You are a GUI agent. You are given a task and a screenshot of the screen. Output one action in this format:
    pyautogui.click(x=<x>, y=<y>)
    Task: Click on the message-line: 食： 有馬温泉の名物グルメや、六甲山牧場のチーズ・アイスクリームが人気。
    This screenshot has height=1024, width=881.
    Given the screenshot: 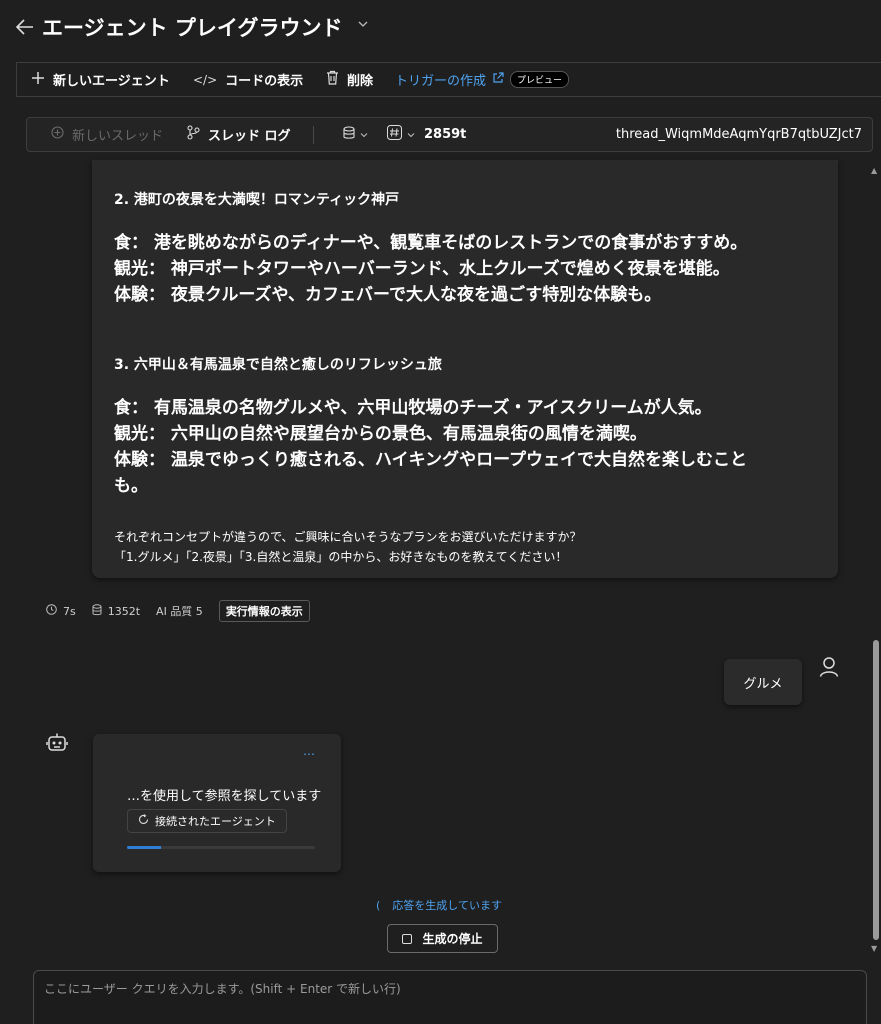 What is the action you would take?
    pyautogui.click(x=413, y=408)
    